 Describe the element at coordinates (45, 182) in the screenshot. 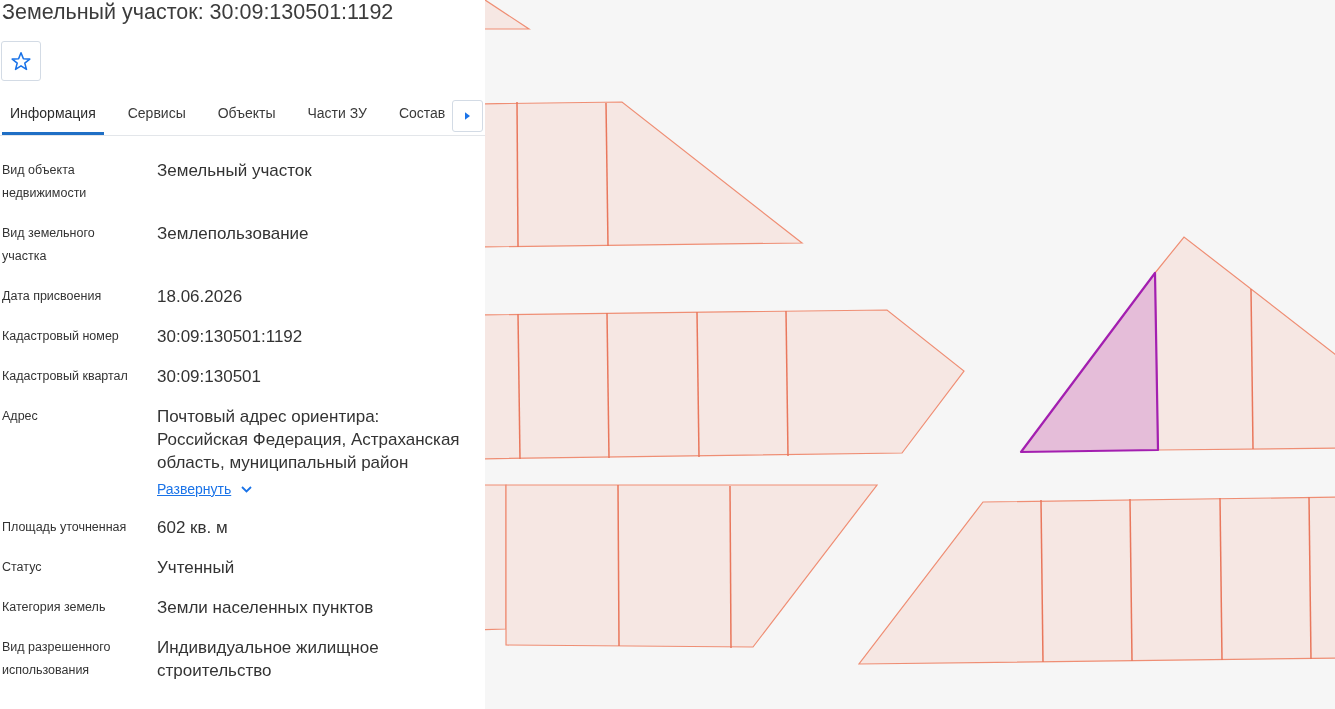

I see `property-label: Вид объекта недвижимости` at that location.